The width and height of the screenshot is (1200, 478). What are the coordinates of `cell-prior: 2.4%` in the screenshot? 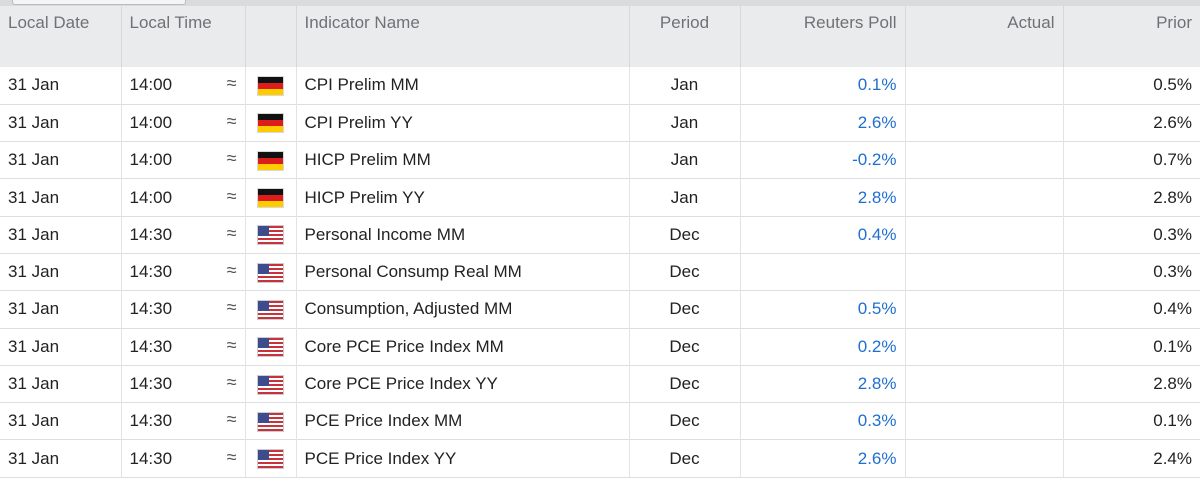 It's located at (1172, 458).